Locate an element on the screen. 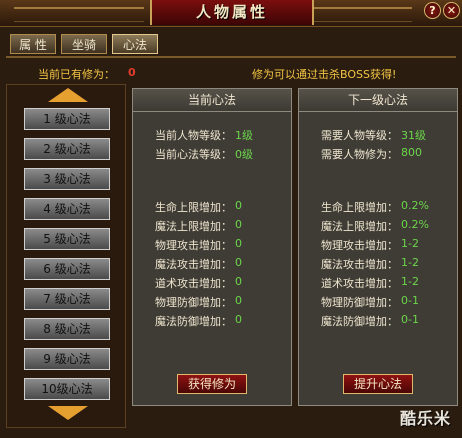 This screenshot has height=438, width=462. scroll-up-arrow-icon is located at coordinates (68, 95).